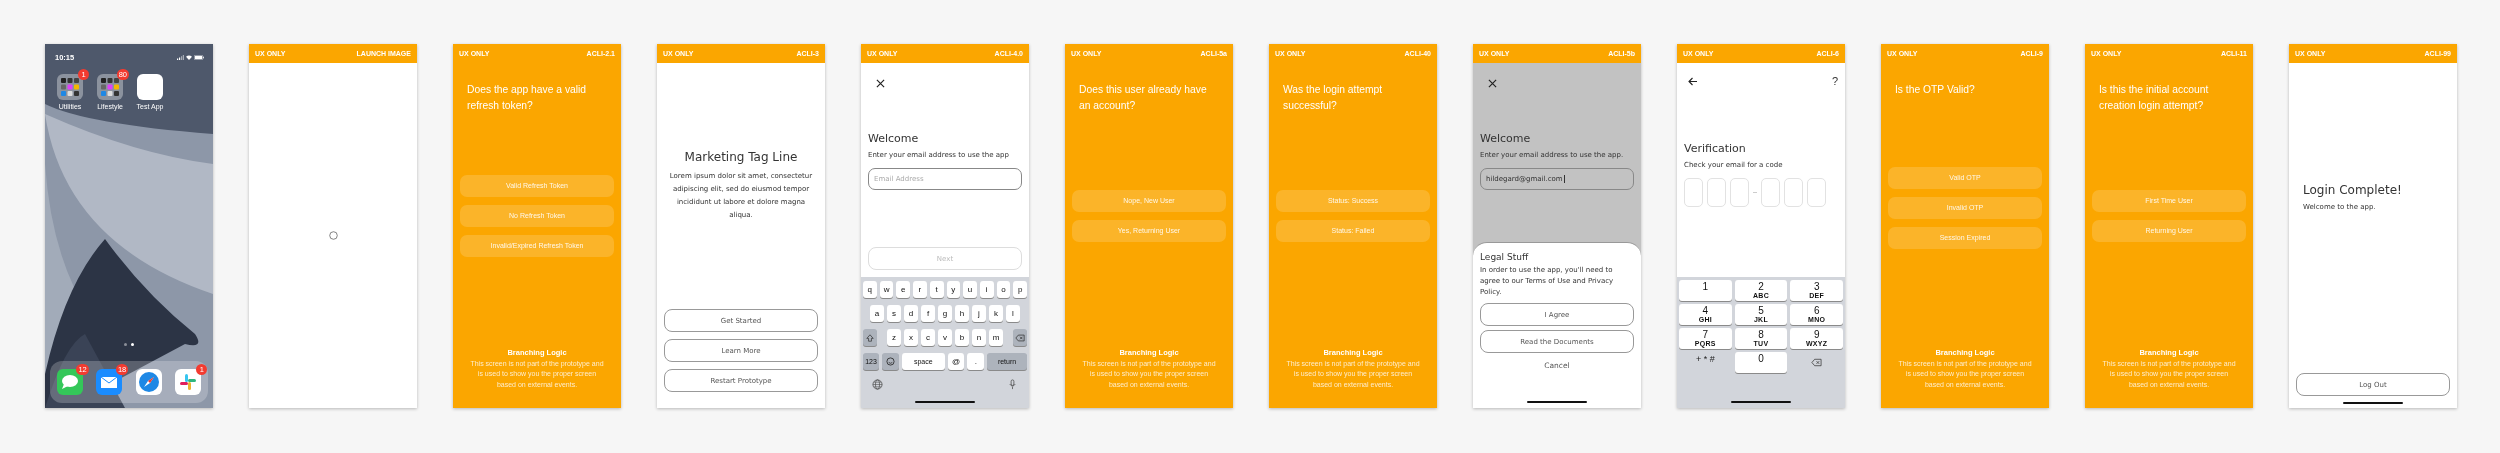 Image resolution: width=2500 pixels, height=453 pixels. Describe the element at coordinates (894, 337) in the screenshot. I see `keyboard-key: z` at that location.